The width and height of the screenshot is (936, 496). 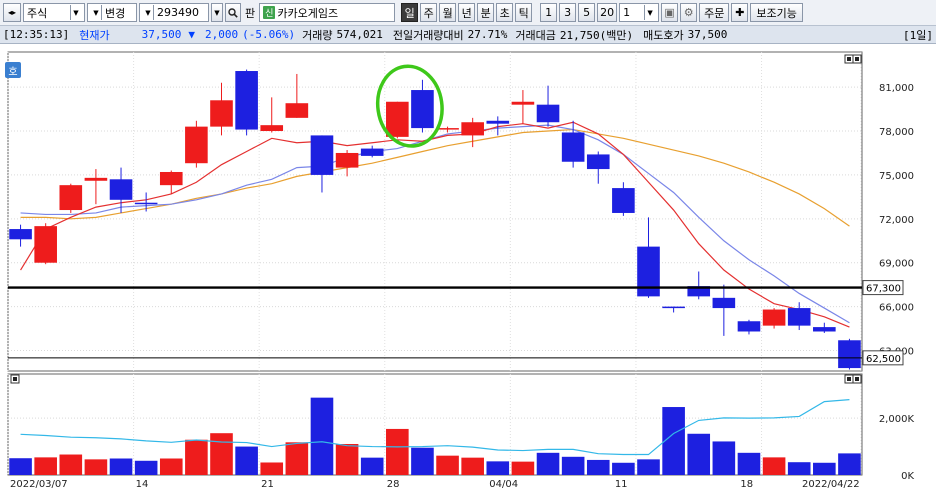 What do you see at coordinates (776, 12) in the screenshot?
I see `aux-function-button: 보조기능` at bounding box center [776, 12].